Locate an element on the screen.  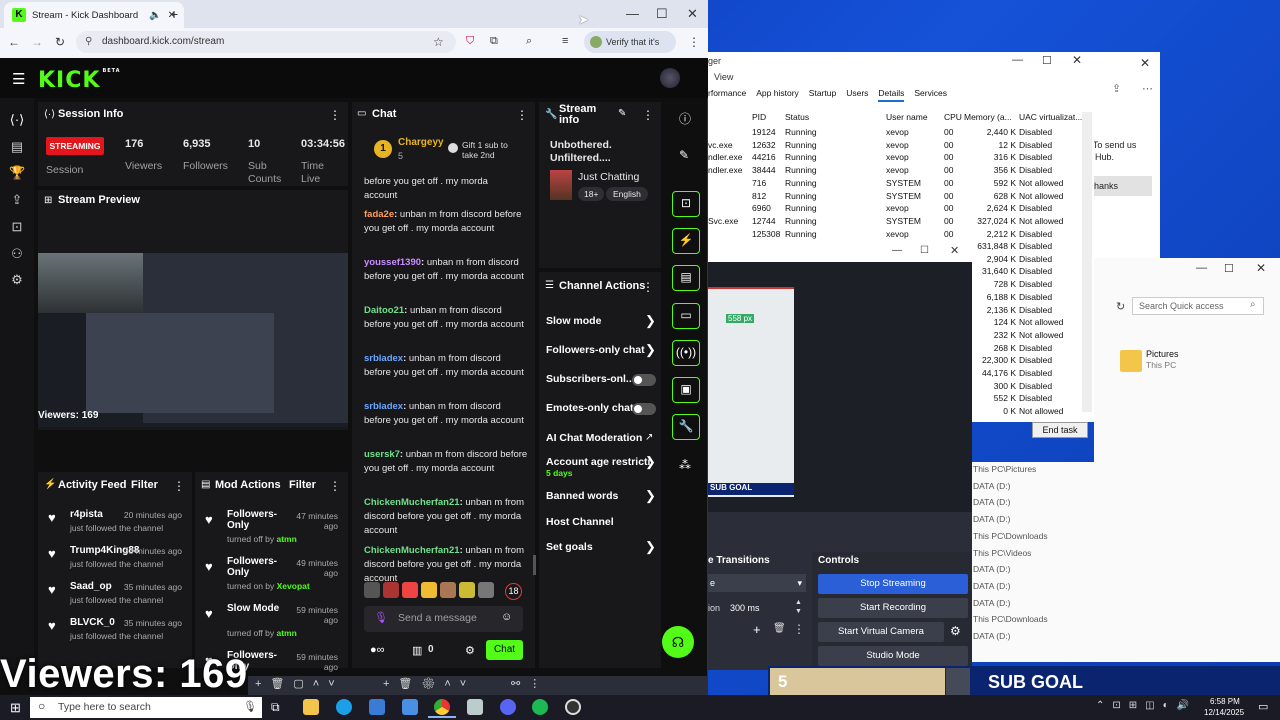
url-field: dashboard.kick.com/stream is located at coordinates (266, 42).